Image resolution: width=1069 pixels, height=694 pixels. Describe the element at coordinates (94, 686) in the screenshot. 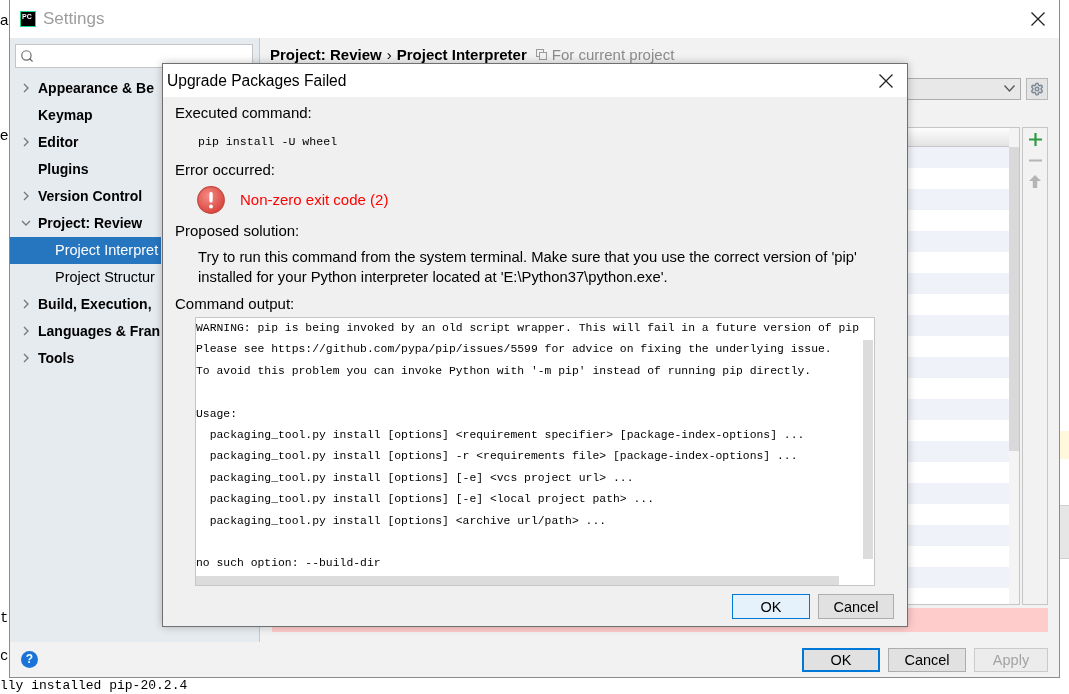

I see `background-text: lly installed pip-20.2.4` at that location.